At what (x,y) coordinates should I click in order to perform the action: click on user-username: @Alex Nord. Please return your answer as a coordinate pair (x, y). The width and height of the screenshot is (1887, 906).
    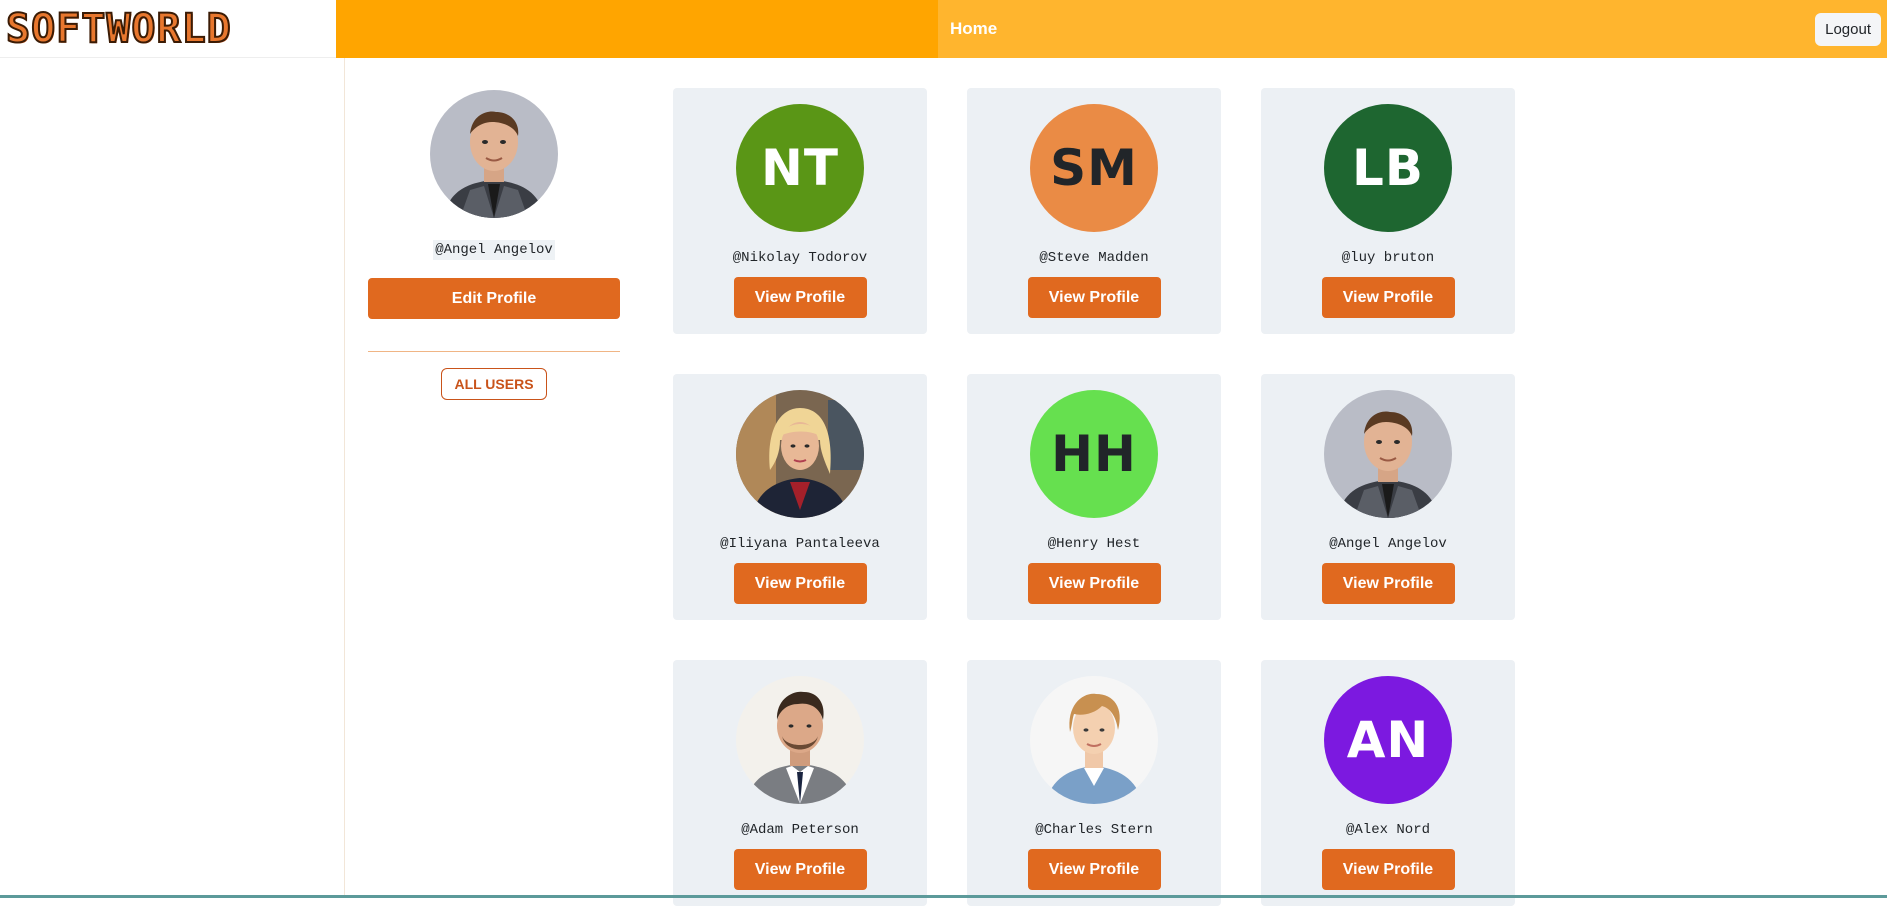
    Looking at the image, I should click on (1387, 830).